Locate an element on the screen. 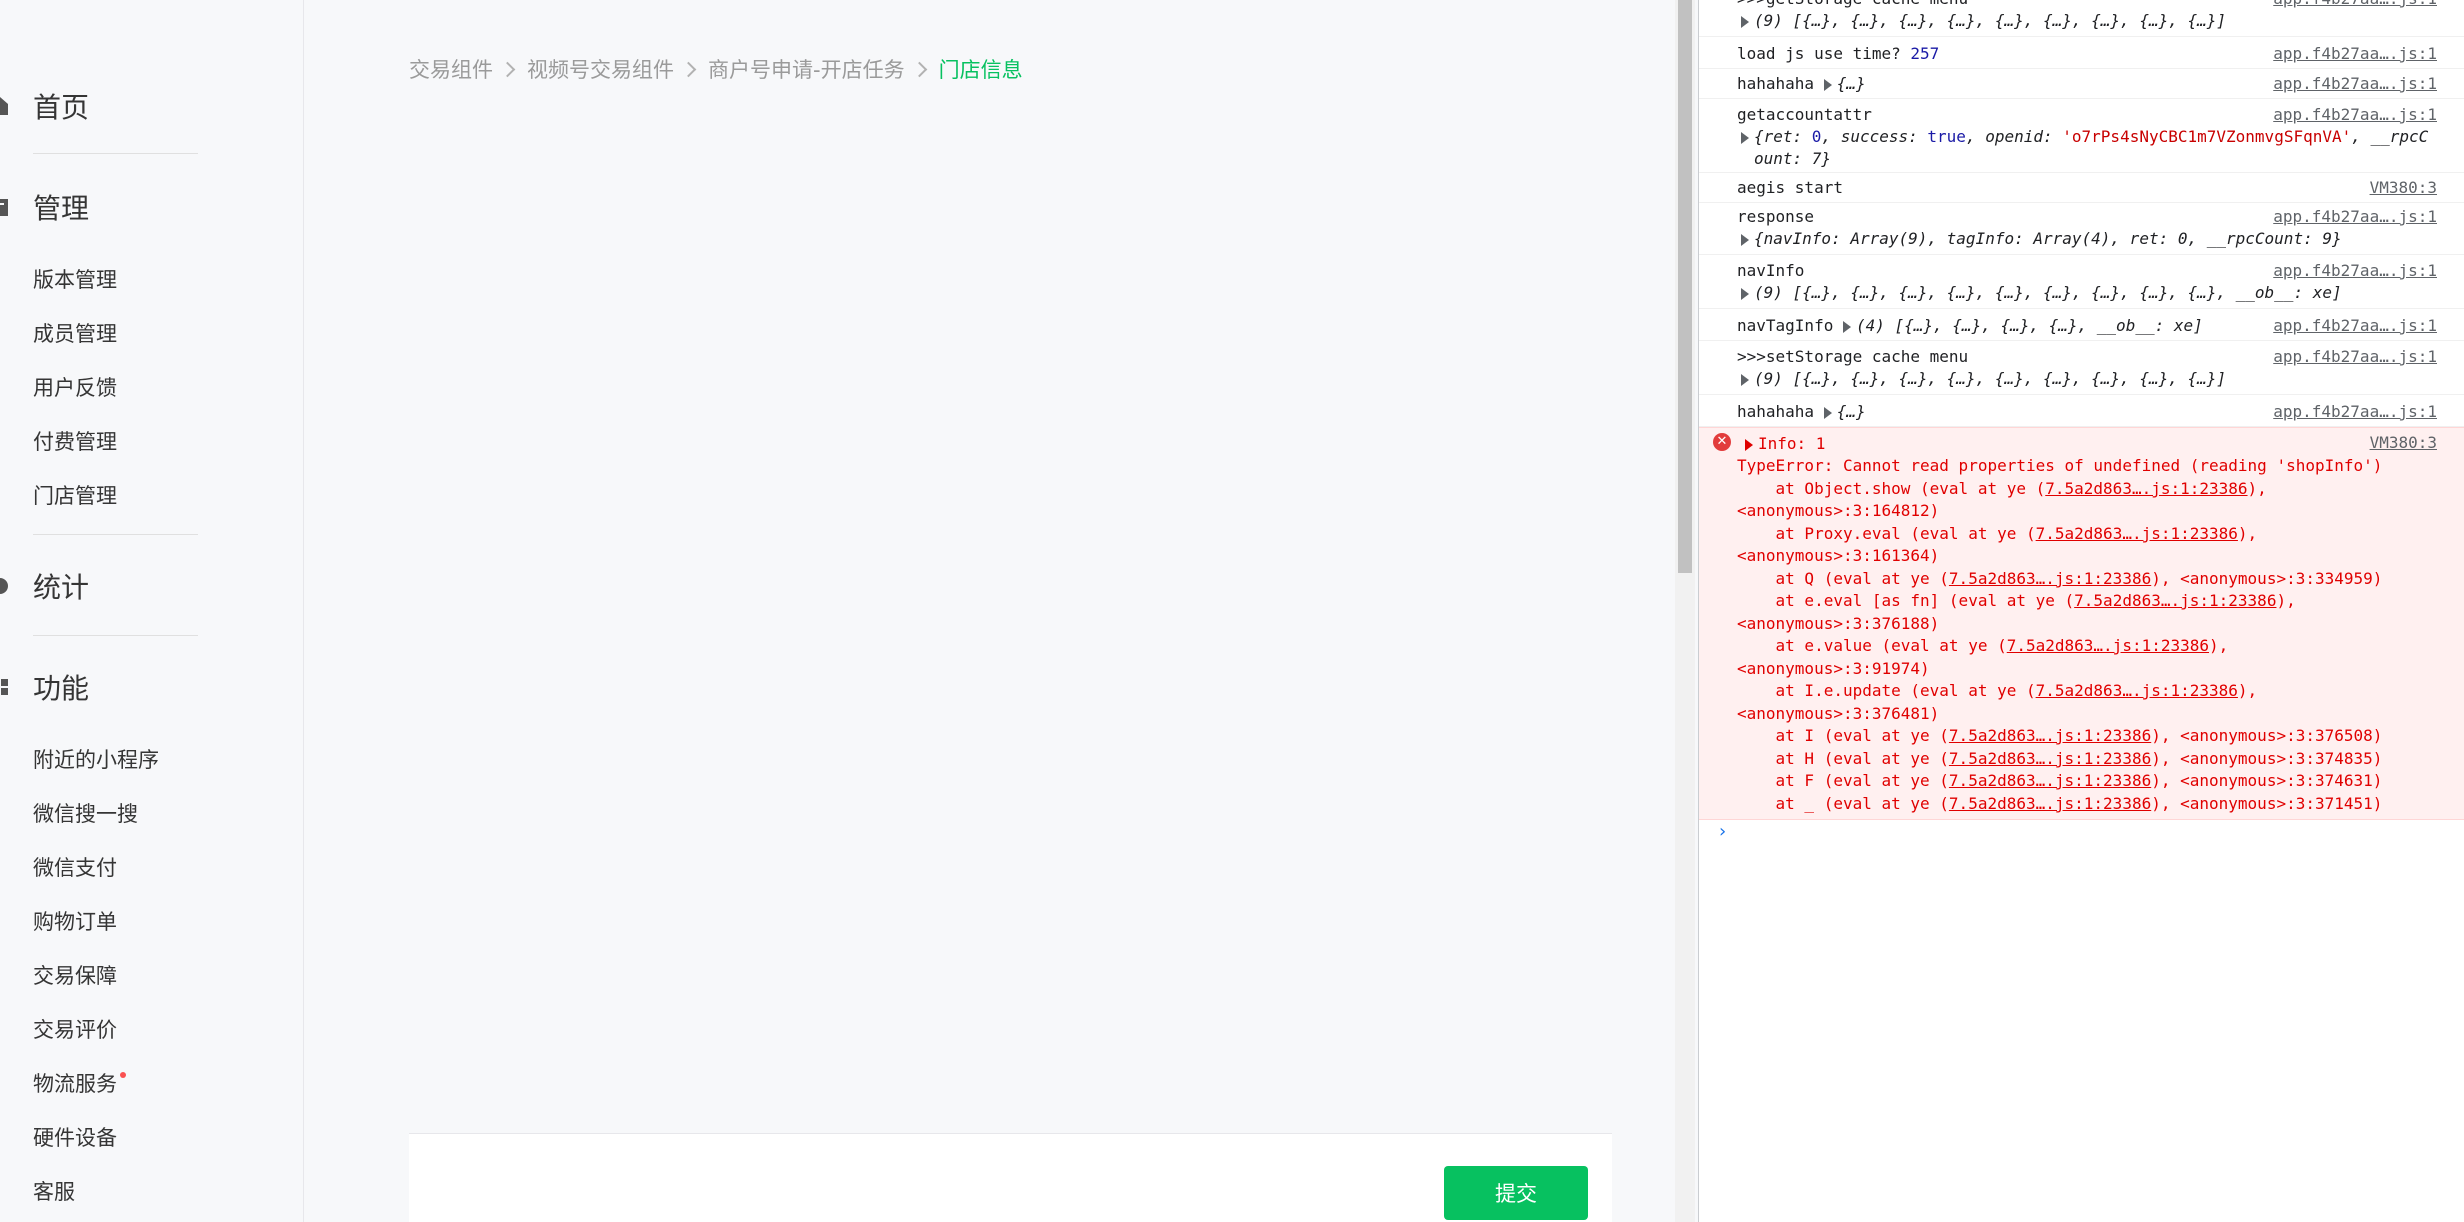 This screenshot has height=1222, width=2464. sidebar-item-support: 客服 is located at coordinates (54, 1192).